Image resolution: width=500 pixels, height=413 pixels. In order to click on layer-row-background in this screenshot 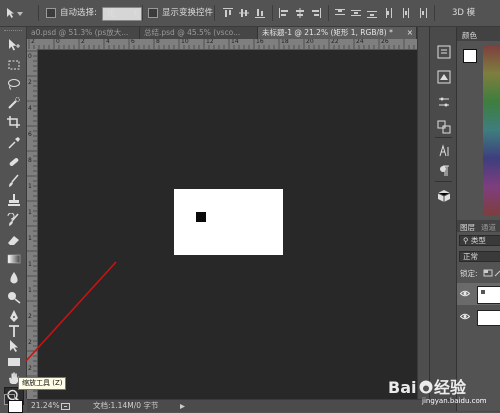, I will do `click(478, 317)`.